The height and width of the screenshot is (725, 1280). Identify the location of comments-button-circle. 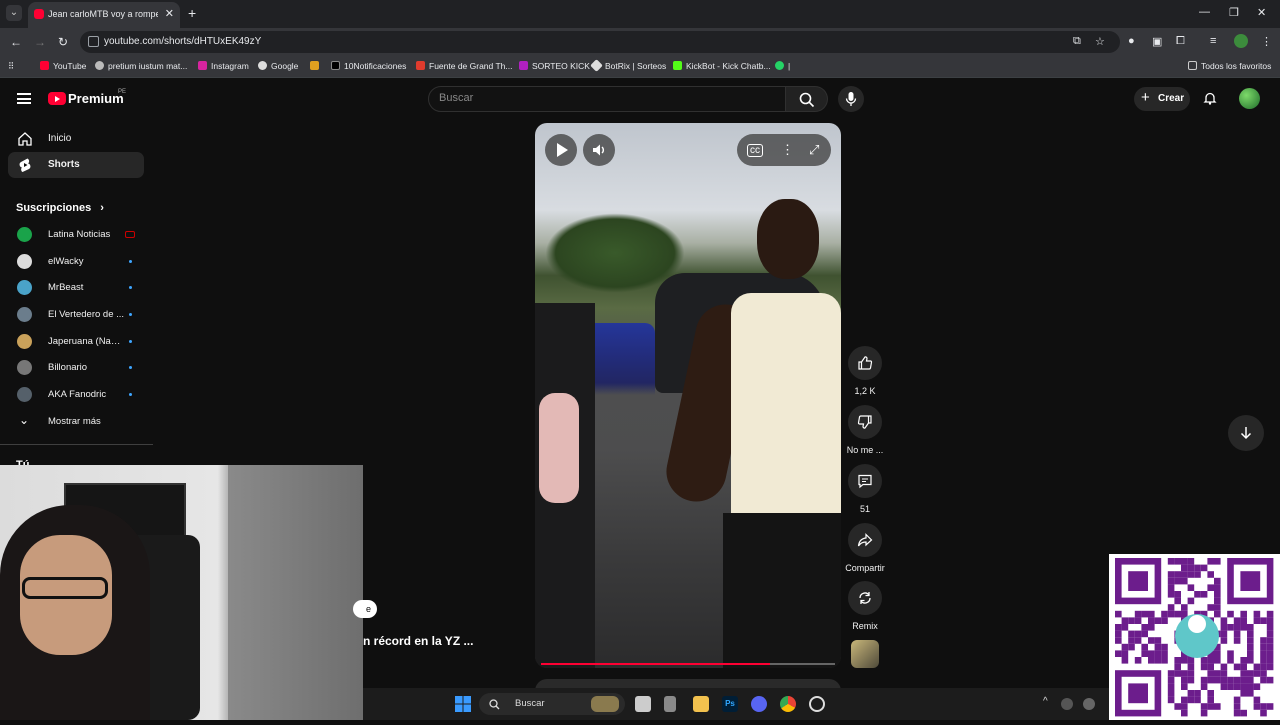
(865, 481).